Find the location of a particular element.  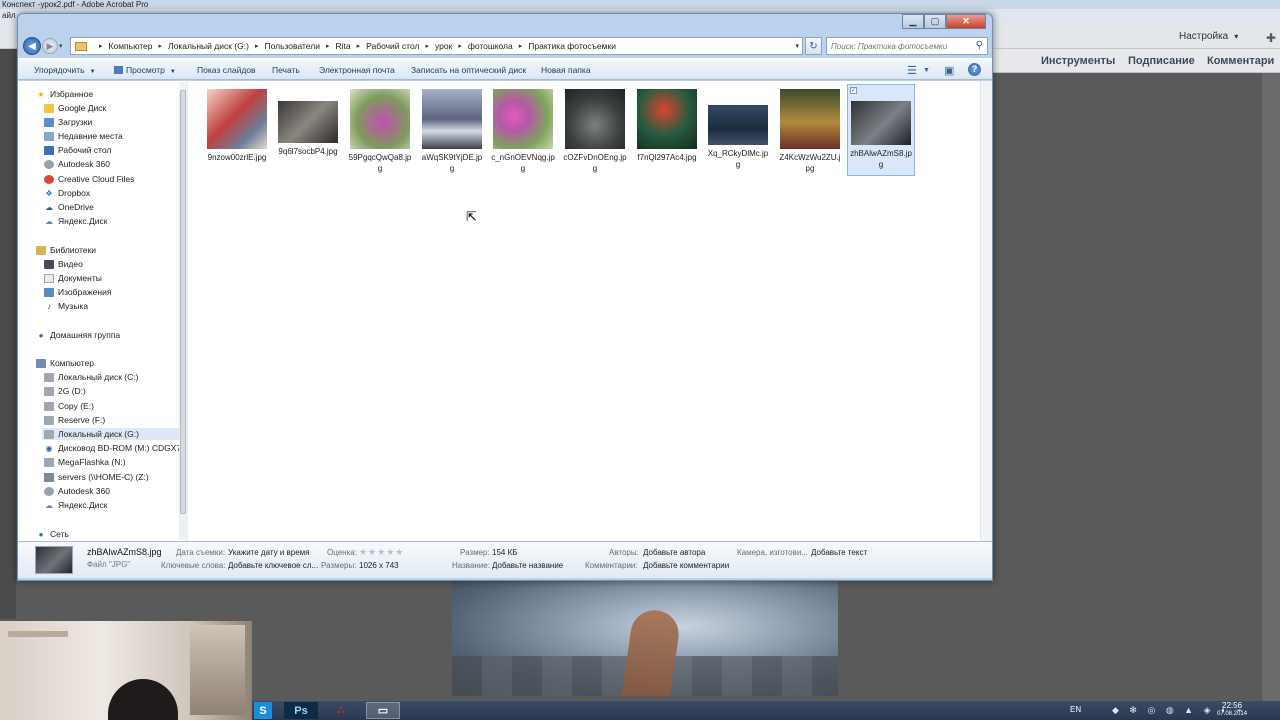

explorer-taskbar-icon: ▭ is located at coordinates (383, 710).